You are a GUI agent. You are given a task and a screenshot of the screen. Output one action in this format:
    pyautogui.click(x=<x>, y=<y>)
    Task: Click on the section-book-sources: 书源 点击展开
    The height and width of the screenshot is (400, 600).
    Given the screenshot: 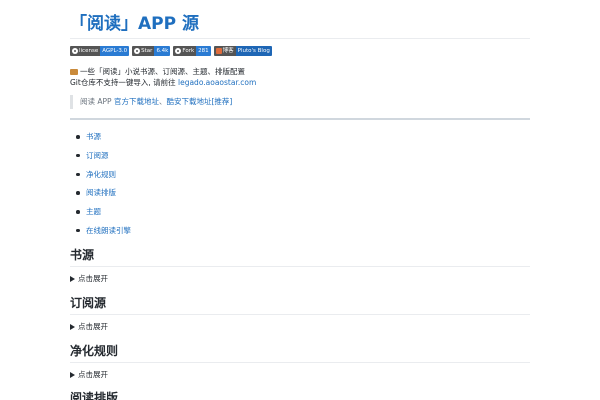 What is the action you would take?
    pyautogui.click(x=300, y=266)
    